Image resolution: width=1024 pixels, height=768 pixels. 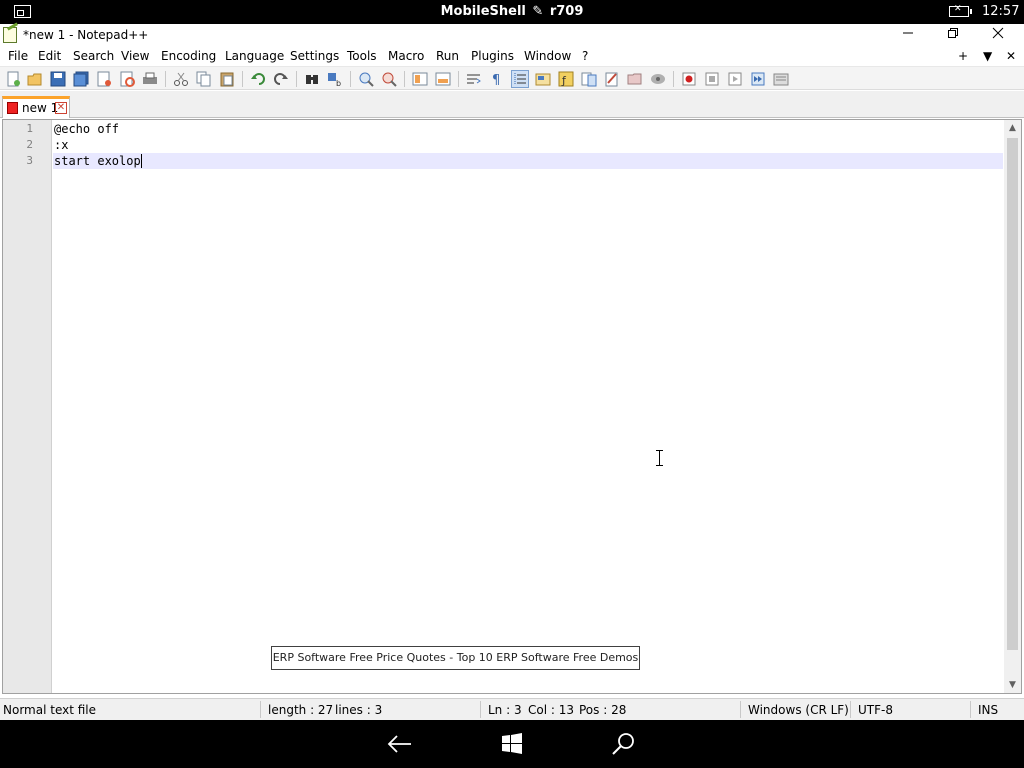 I want to click on stop-recording-icon, so click(x=712, y=79).